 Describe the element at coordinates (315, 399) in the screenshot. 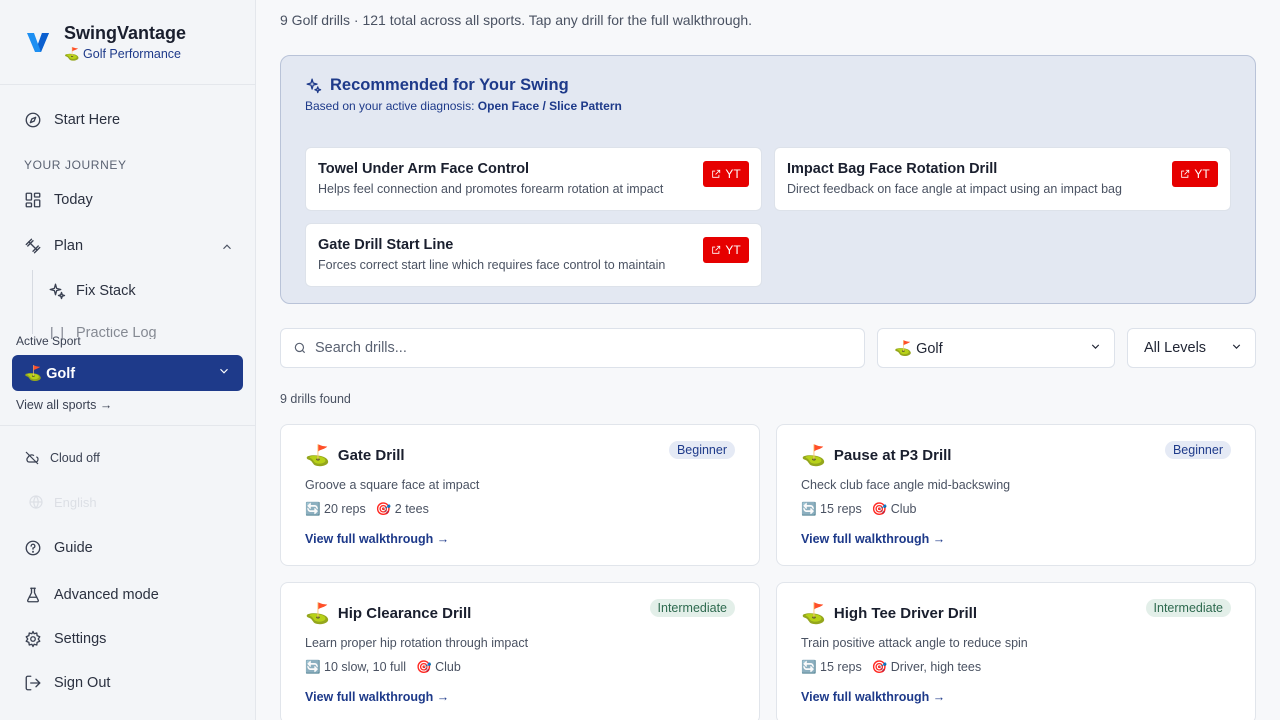

I see `results-count: 9 drills found` at that location.